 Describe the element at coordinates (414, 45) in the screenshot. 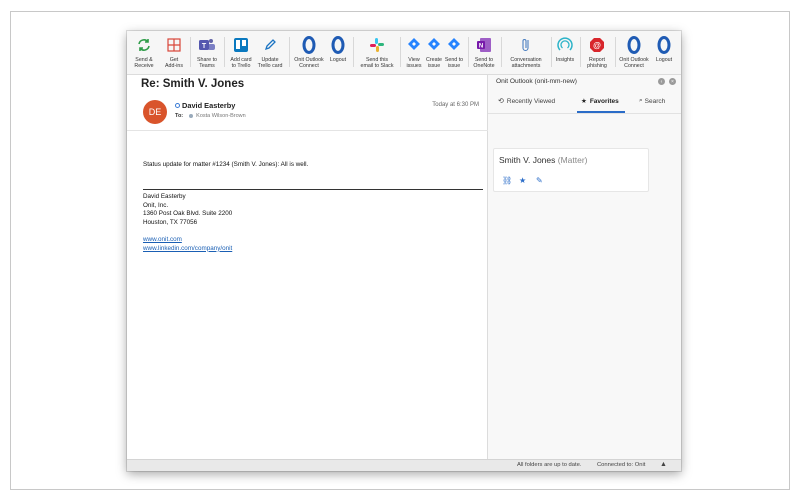

I see `jira-view-icon` at that location.